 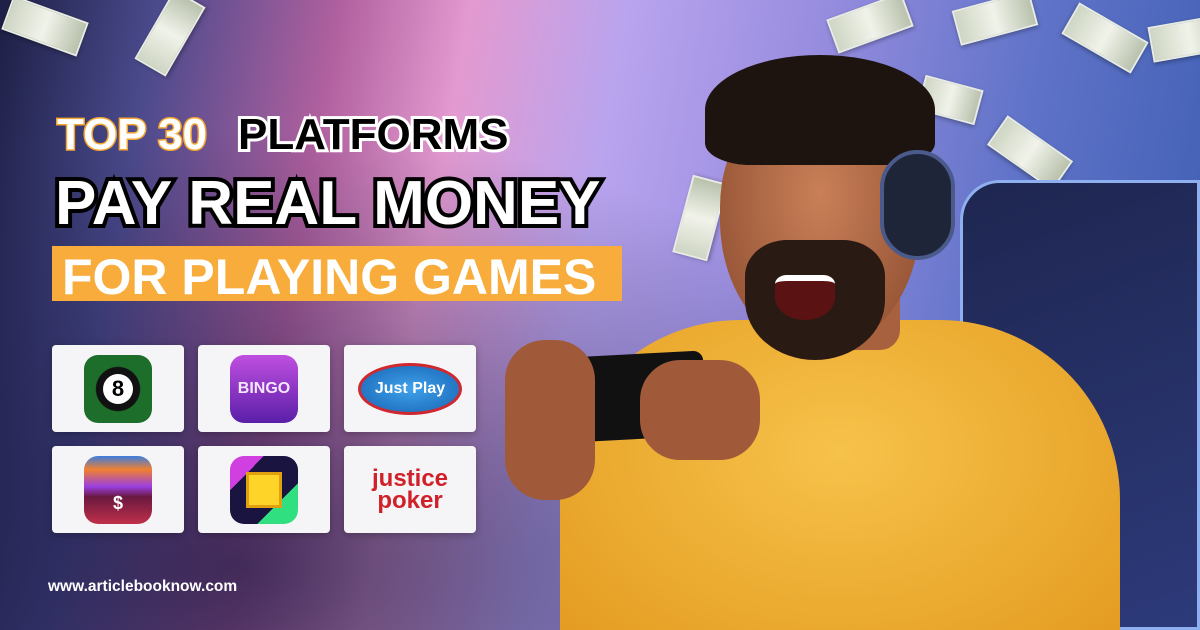 I want to click on bingo-icon: BINGO, so click(x=264, y=388).